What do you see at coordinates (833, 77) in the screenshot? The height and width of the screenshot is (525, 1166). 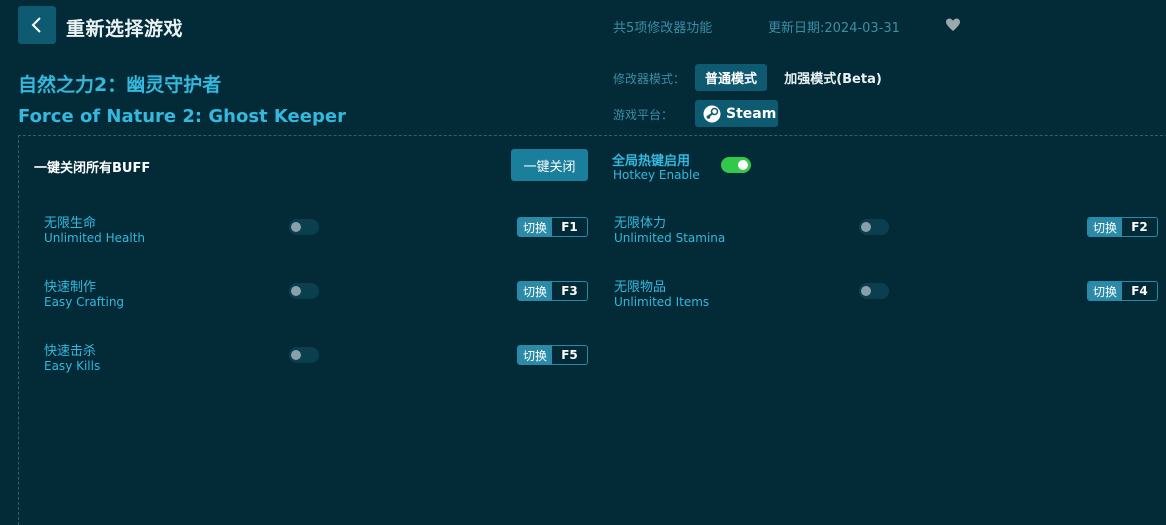 I see `beta-mode-button: 加强模式(Beta)` at bounding box center [833, 77].